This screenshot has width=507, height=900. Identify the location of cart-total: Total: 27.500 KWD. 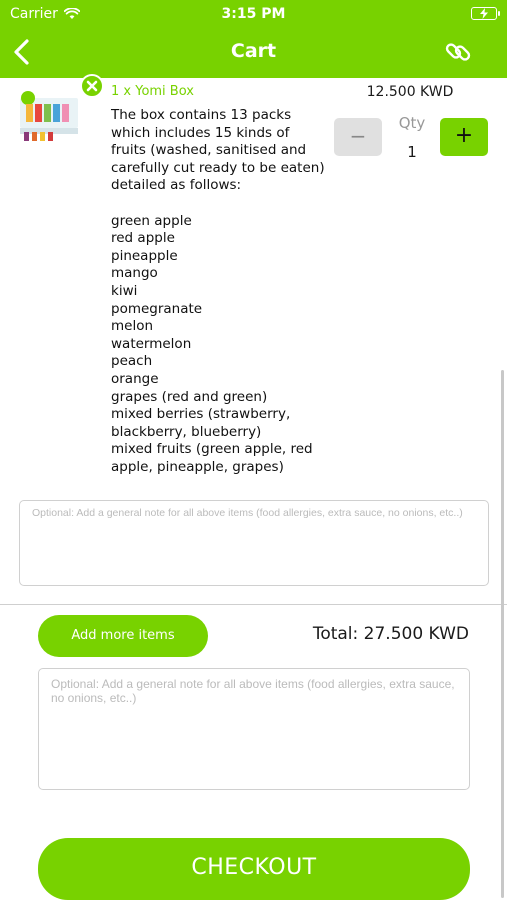
(390, 634).